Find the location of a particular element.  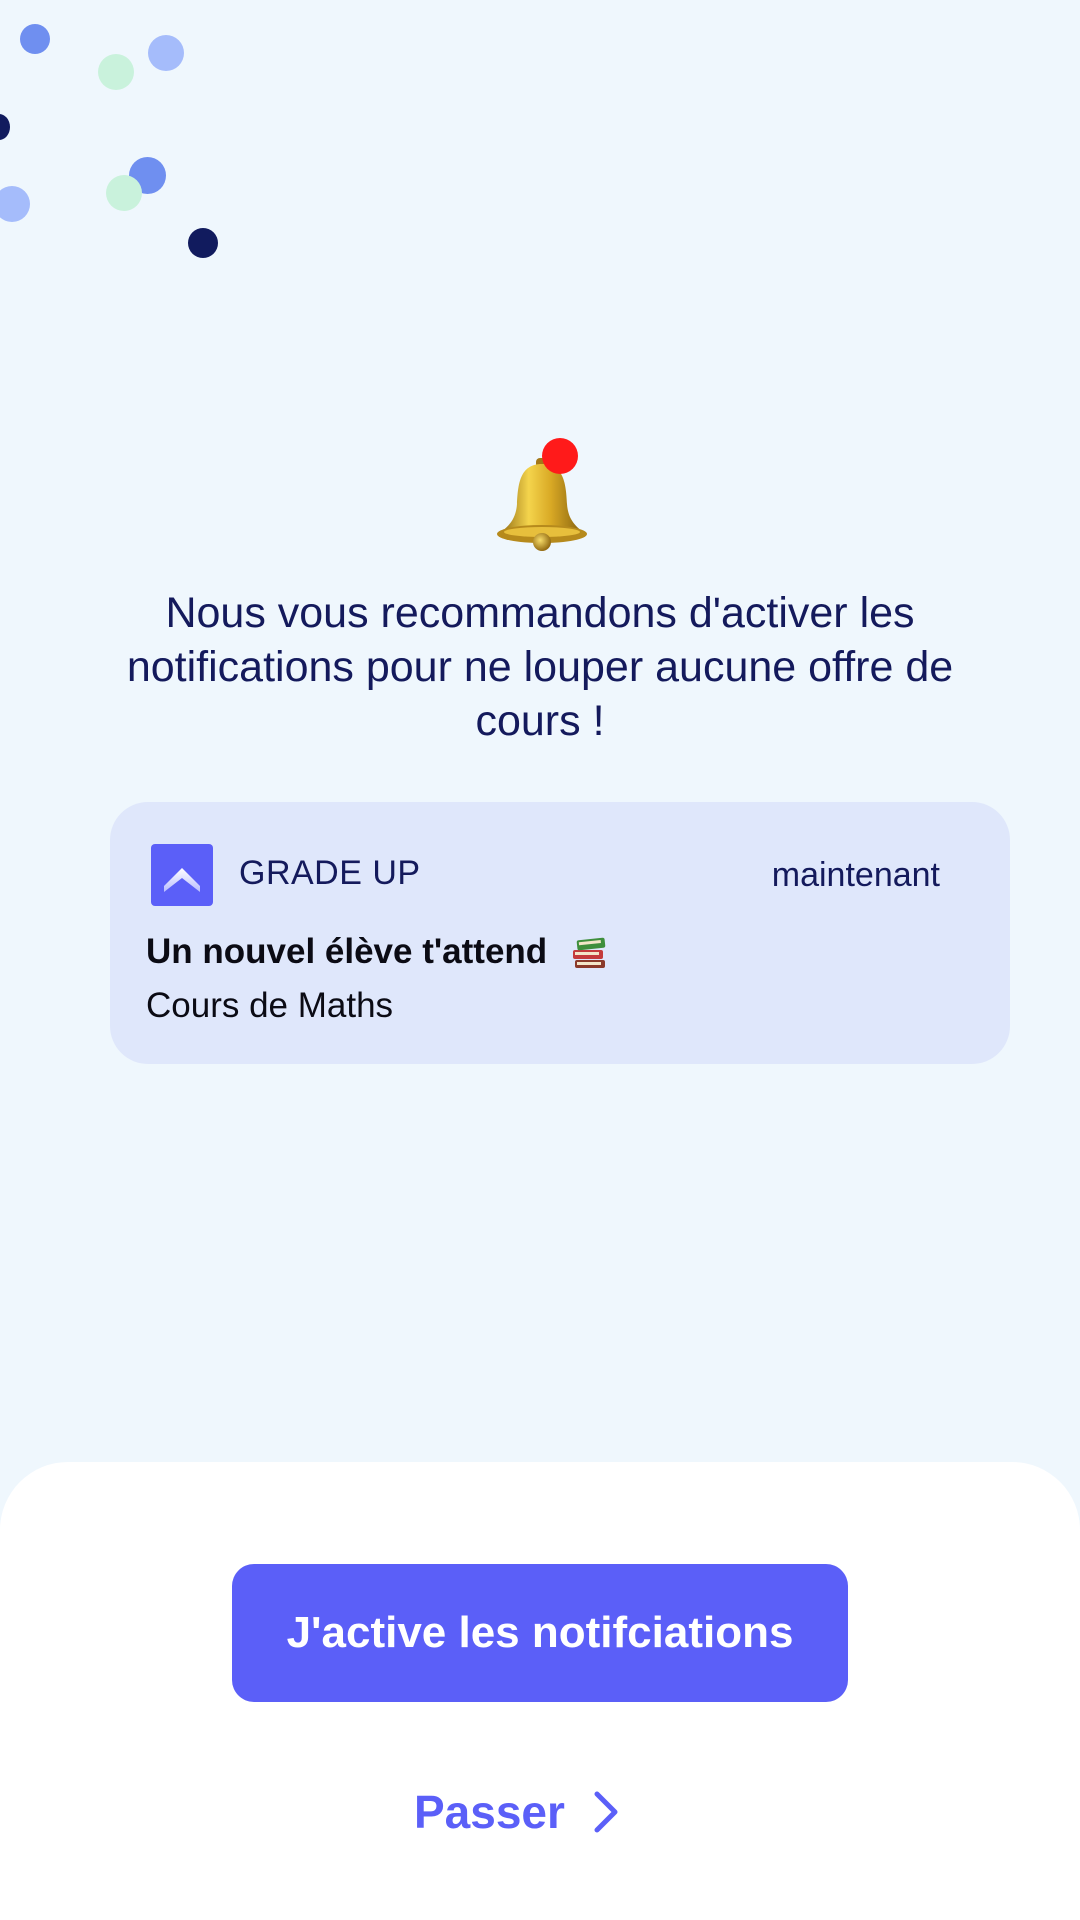

notification-time: maintenant is located at coordinates (855, 875).